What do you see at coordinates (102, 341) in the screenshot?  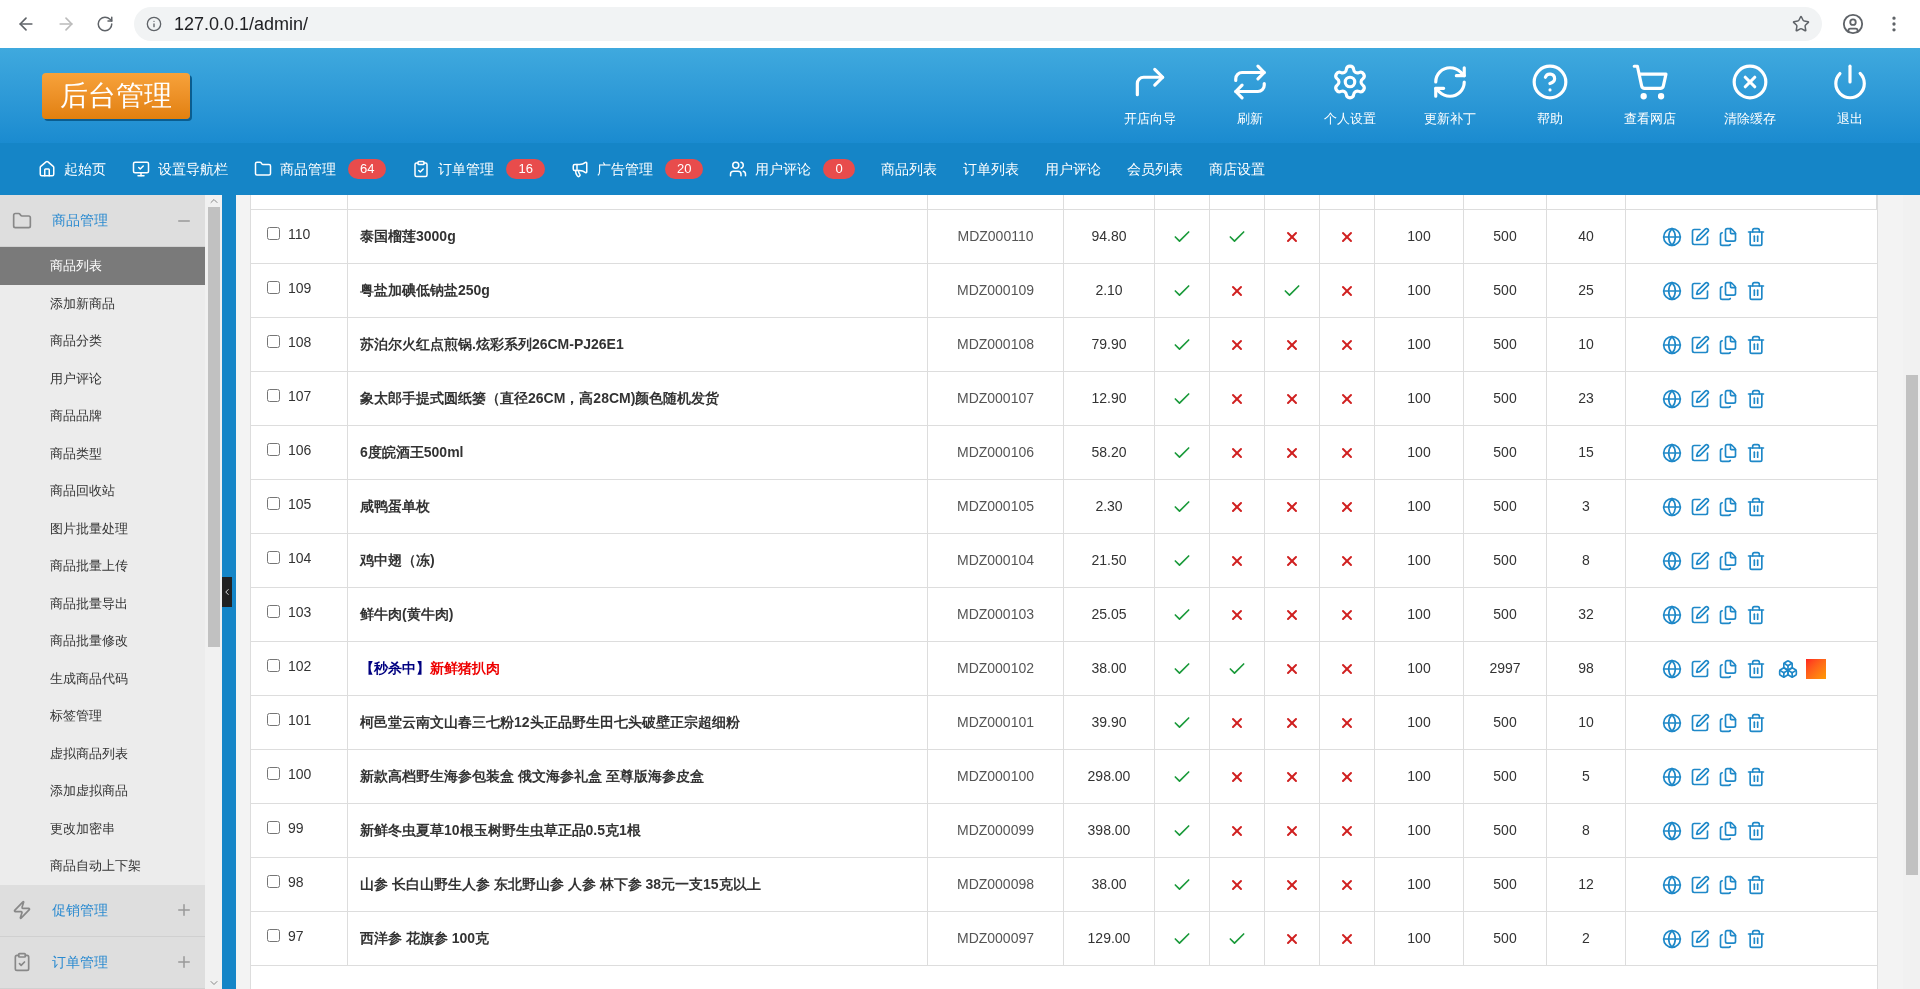 I see `sidebar-item: 商品分类` at bounding box center [102, 341].